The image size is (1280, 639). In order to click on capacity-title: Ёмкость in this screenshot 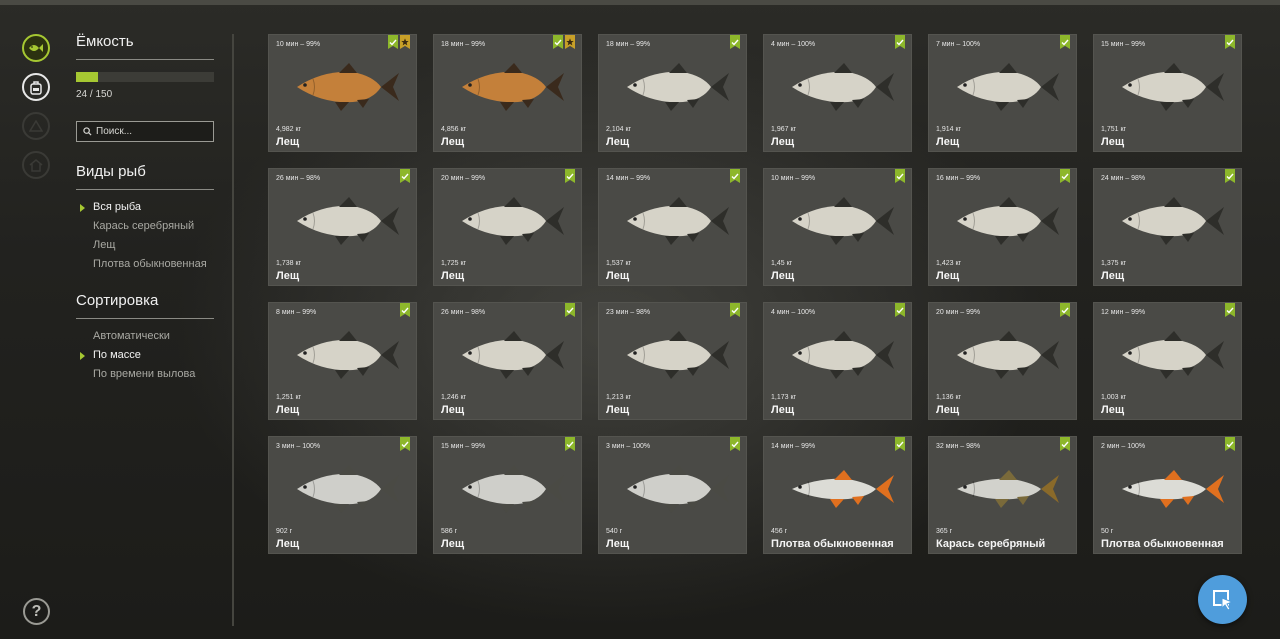, I will do `click(105, 41)`.